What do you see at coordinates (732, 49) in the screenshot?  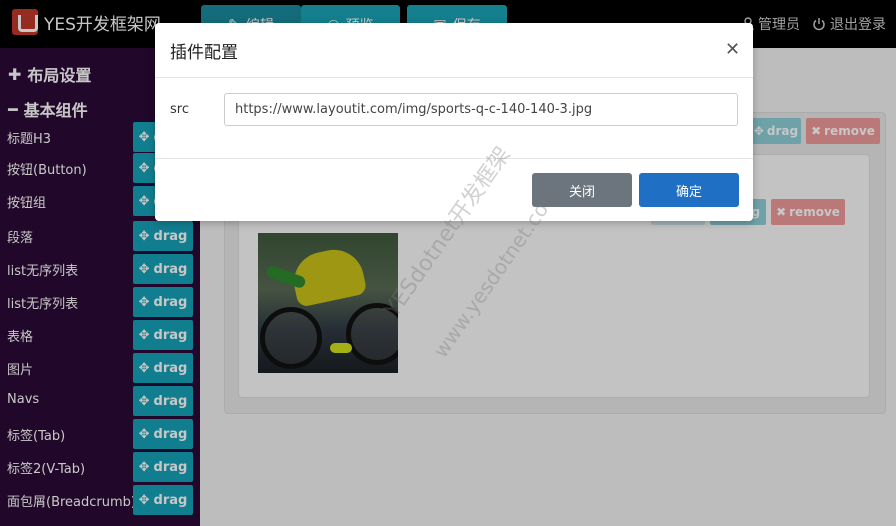 I see `close-icon: ✕` at bounding box center [732, 49].